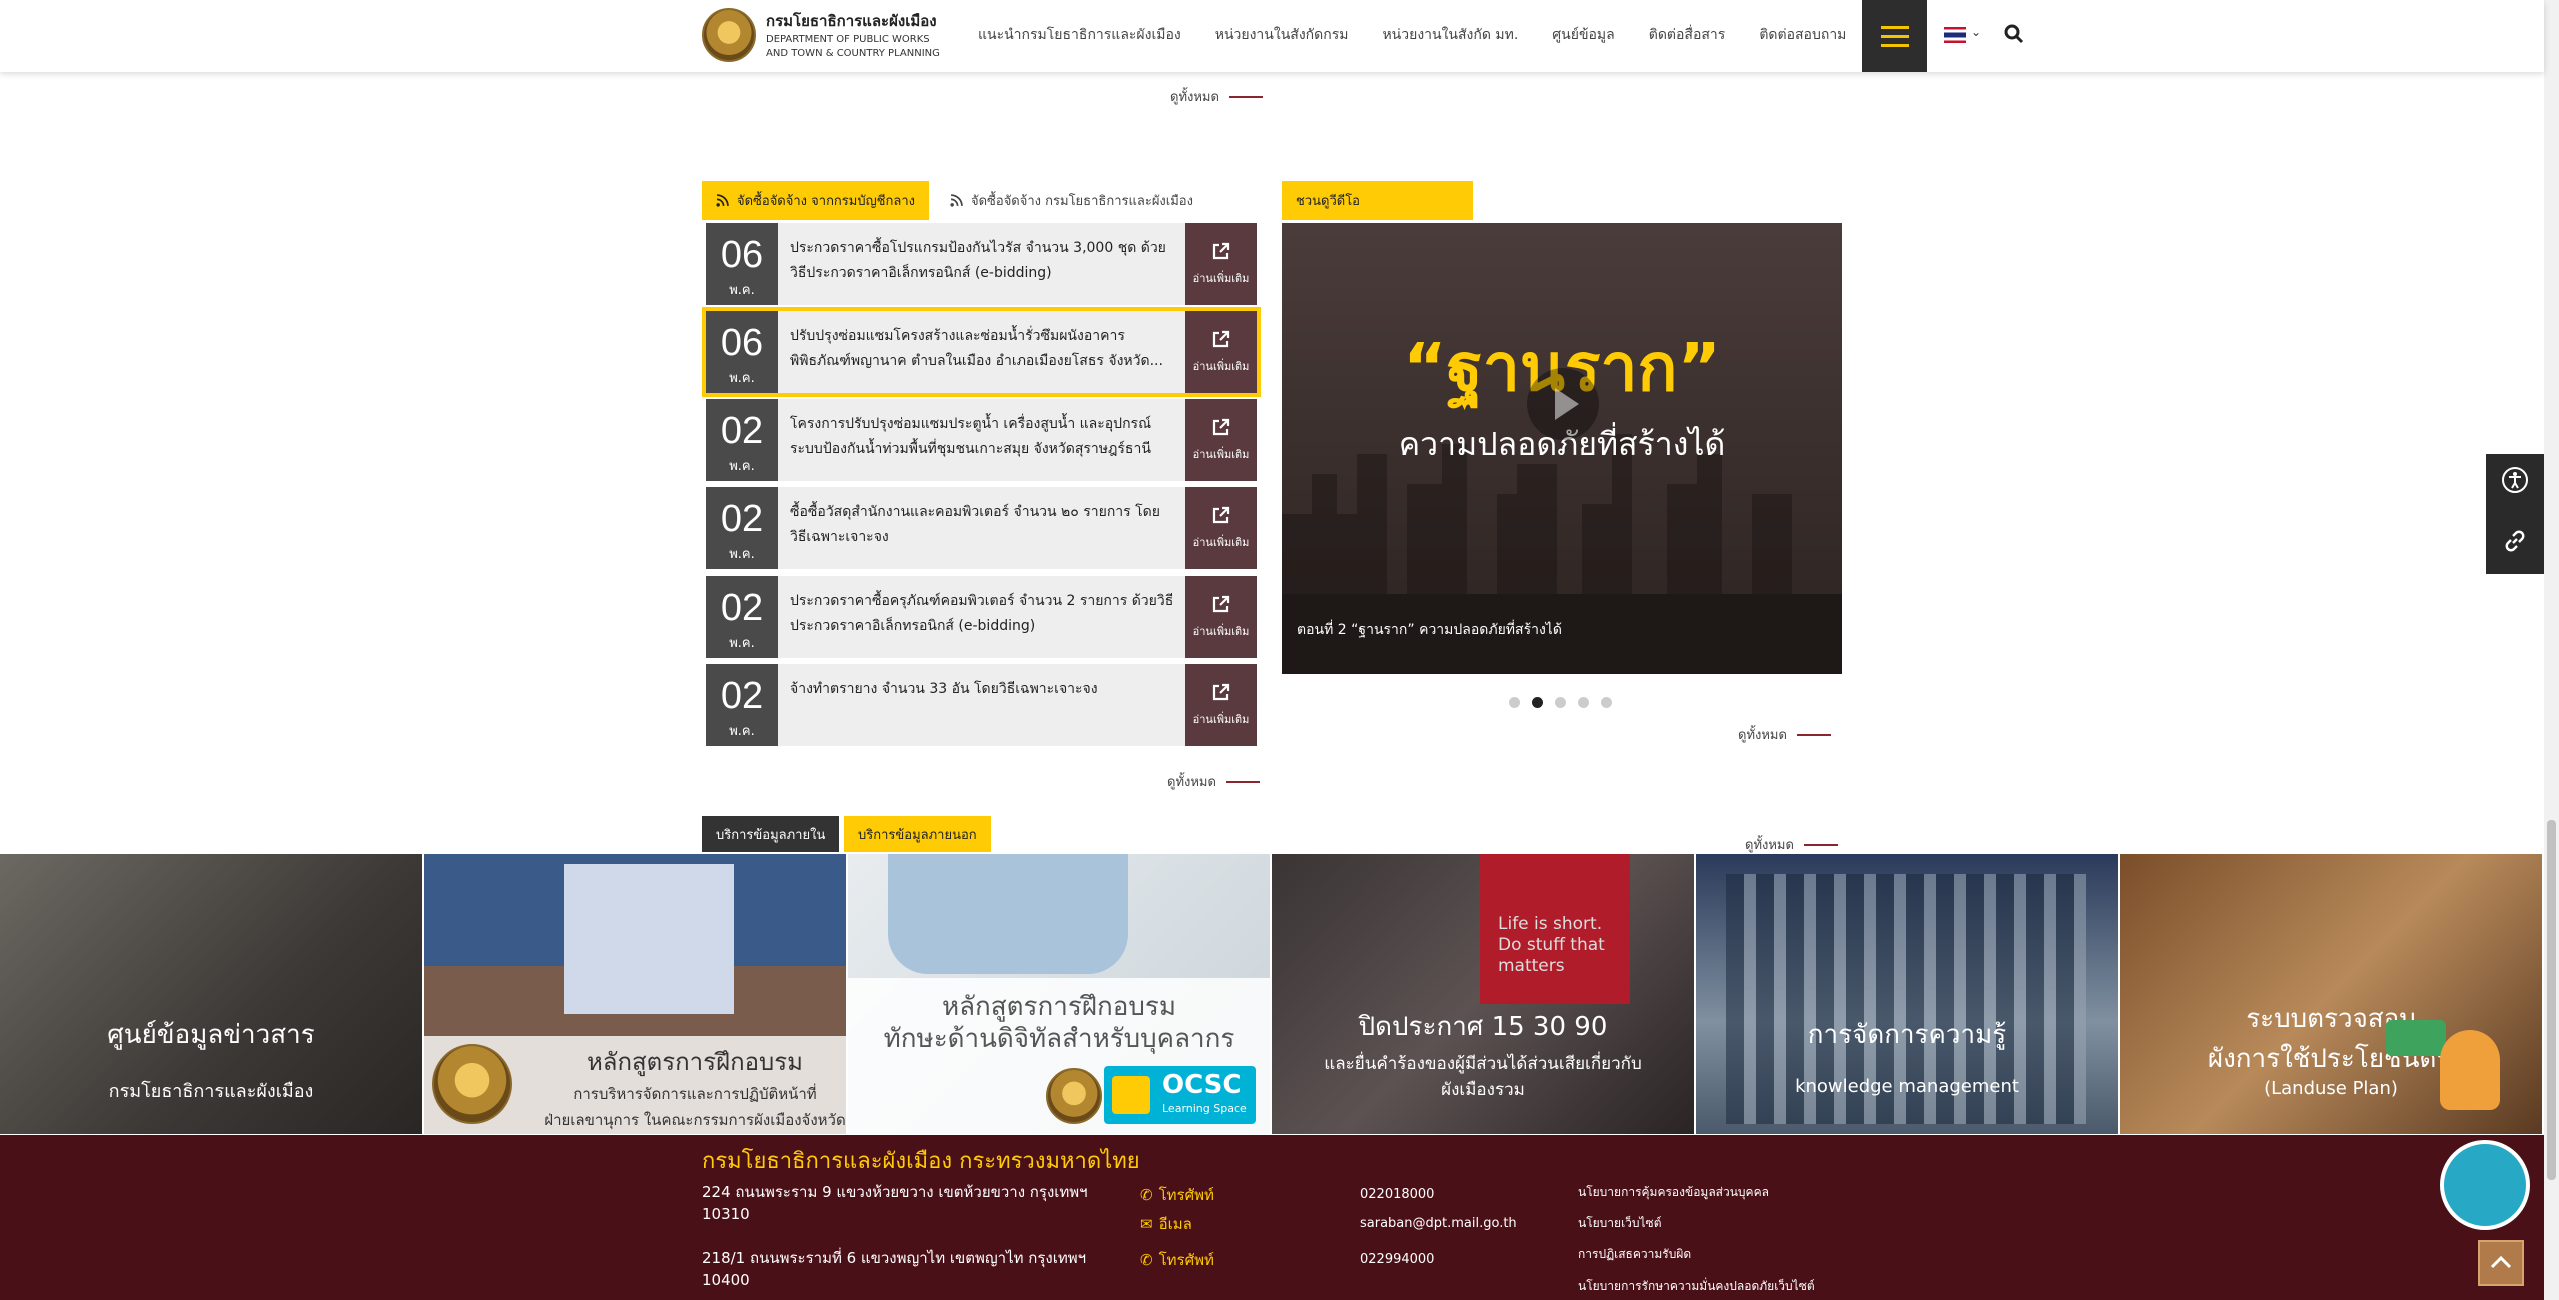 The width and height of the screenshot is (2559, 1300). Describe the element at coordinates (1008, 914) in the screenshot. I see `person-writing-image` at that location.